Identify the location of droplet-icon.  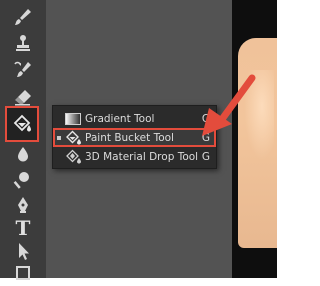
(23, 154).